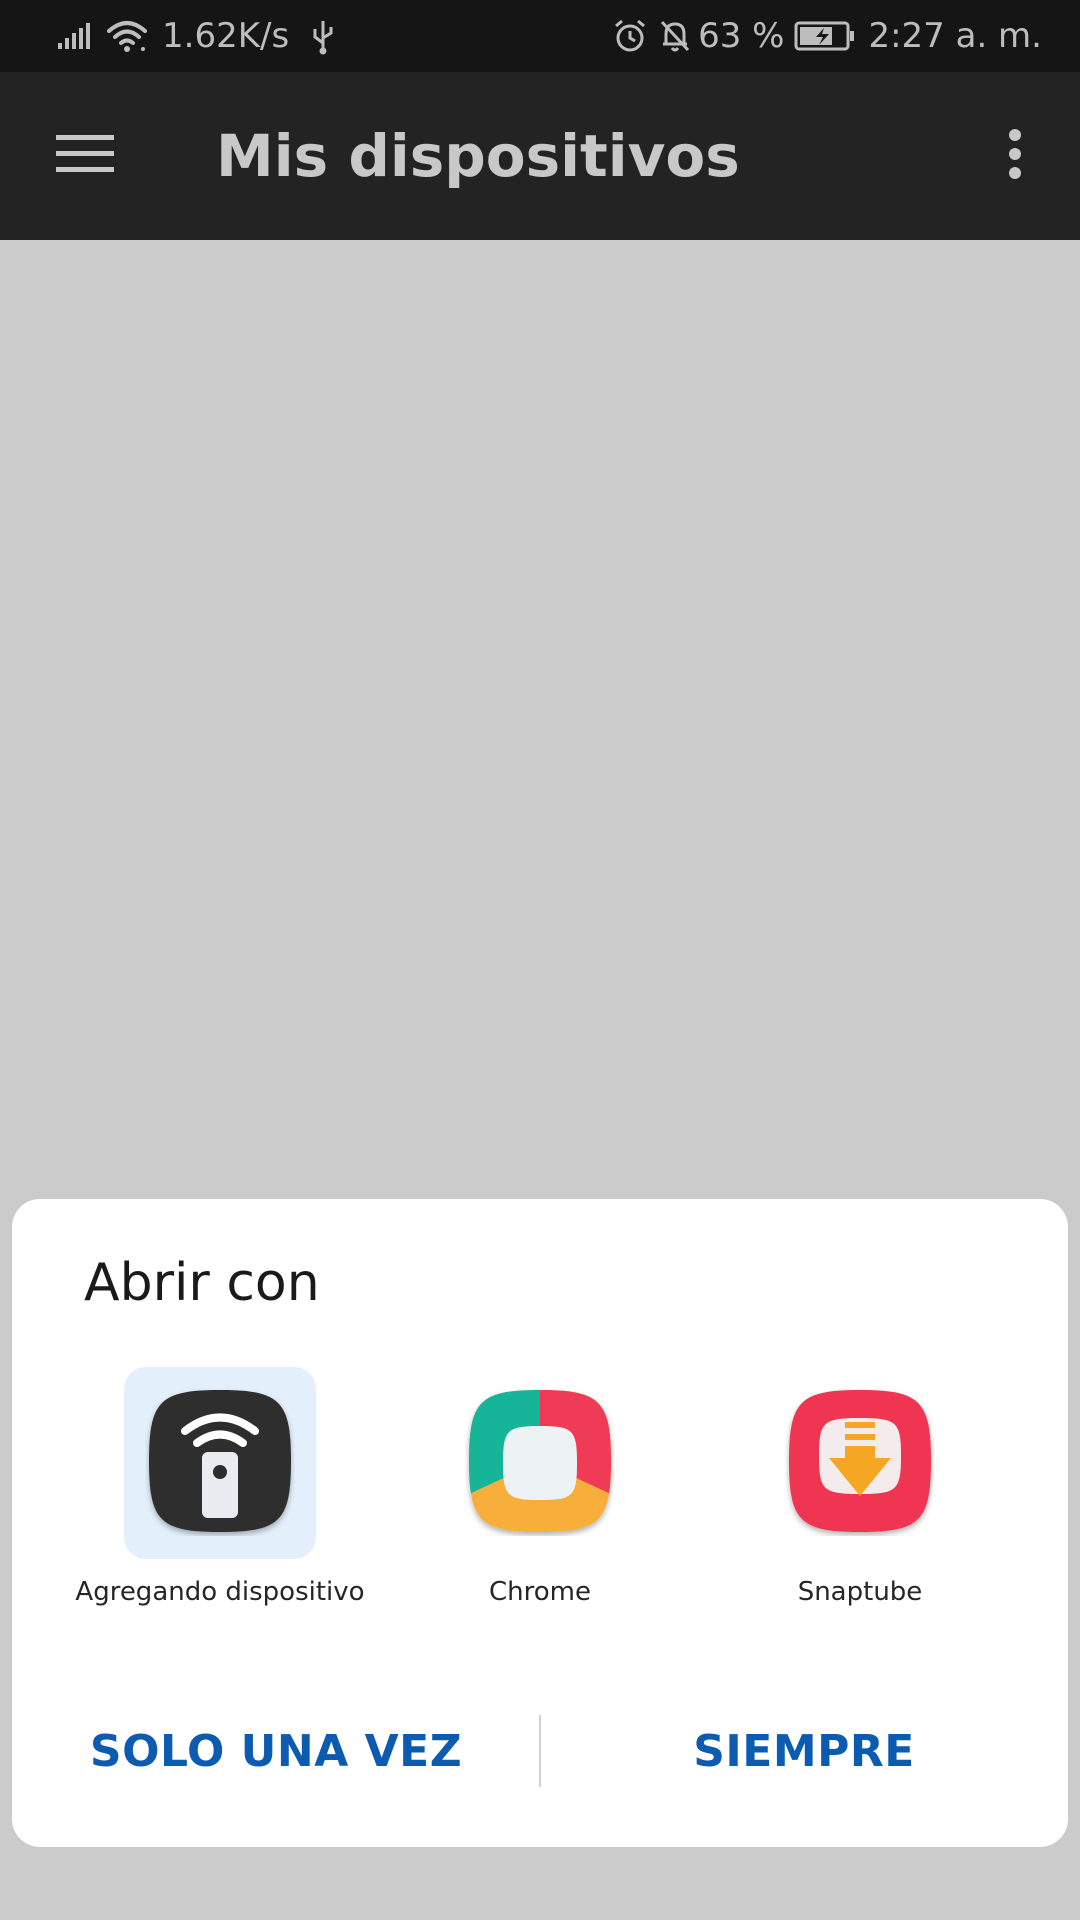 The width and height of the screenshot is (1080, 1920). I want to click on overflow-menu-button, so click(1015, 156).